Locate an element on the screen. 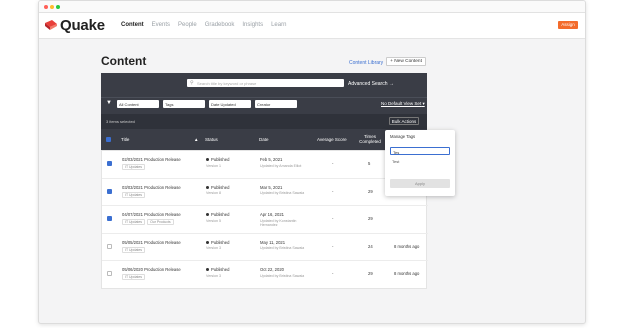  new-content-button: + New Content is located at coordinates (406, 61).